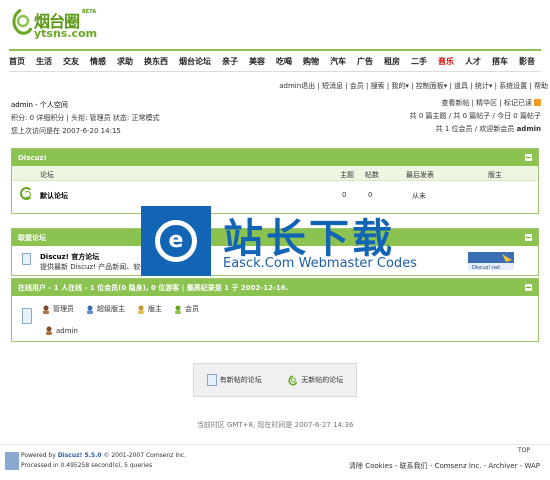 Image resolution: width=550 pixels, height=480 pixels. I want to click on discuz-badge-icon, so click(12, 461).